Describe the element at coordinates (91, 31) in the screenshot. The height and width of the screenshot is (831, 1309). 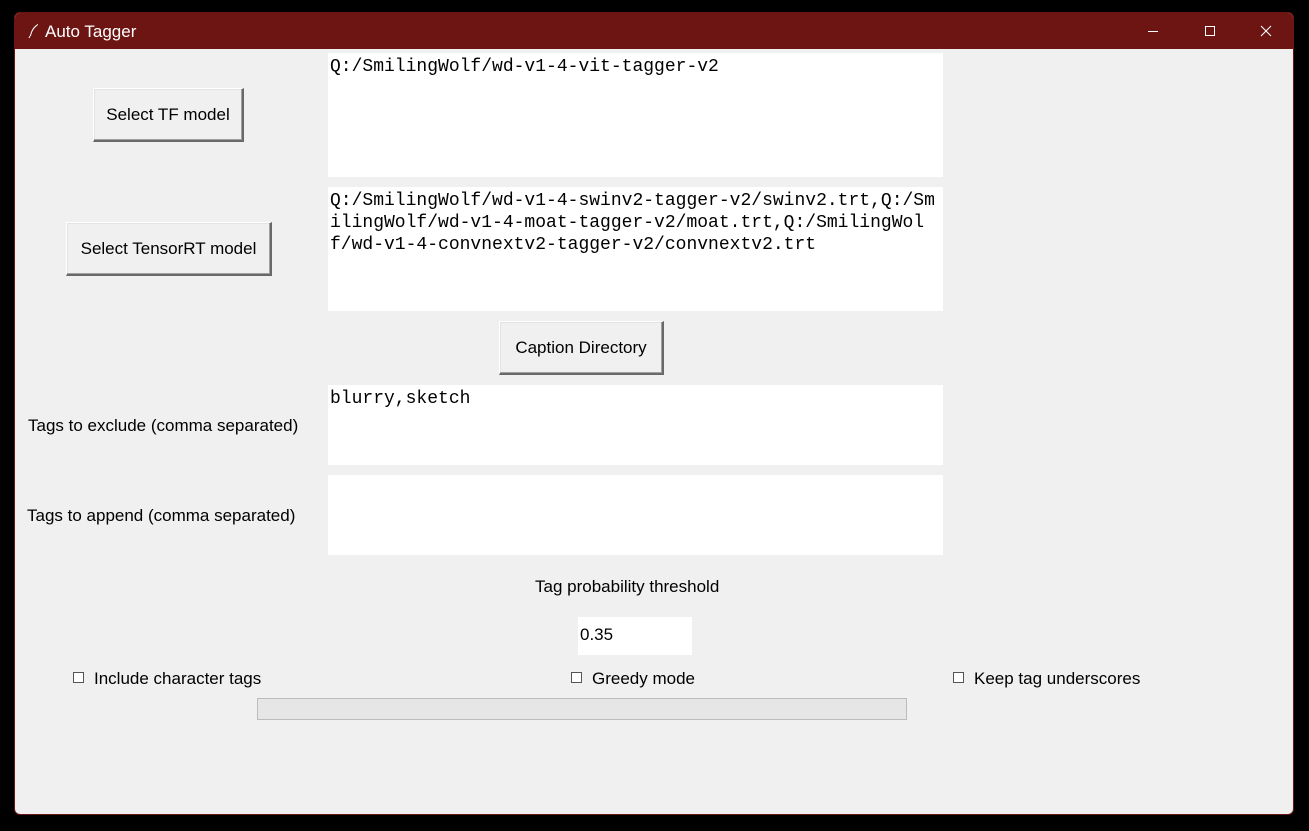
I see `window-title: Auto Tagger` at that location.